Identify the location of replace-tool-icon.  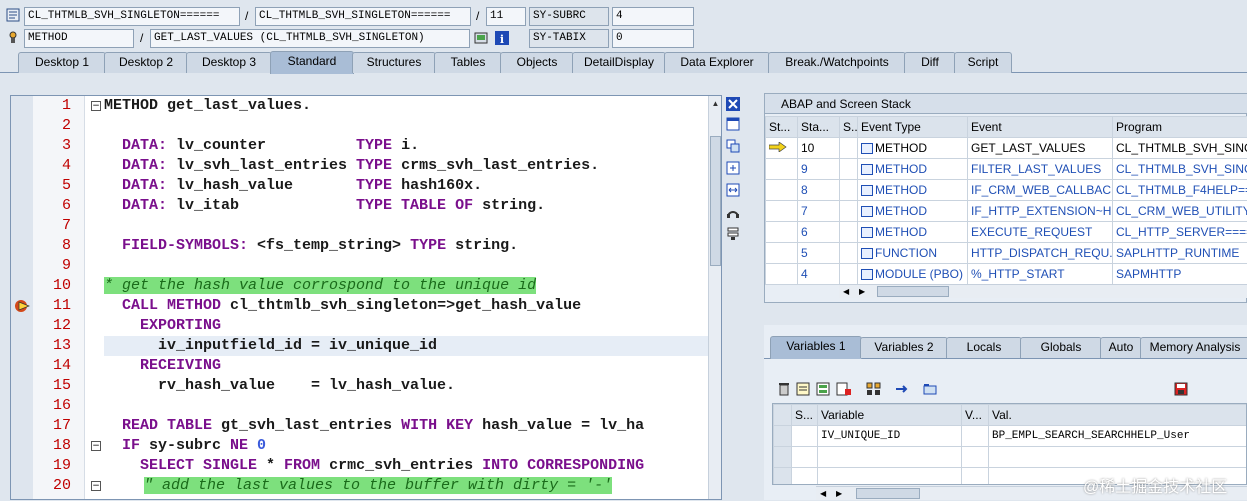
(733, 146).